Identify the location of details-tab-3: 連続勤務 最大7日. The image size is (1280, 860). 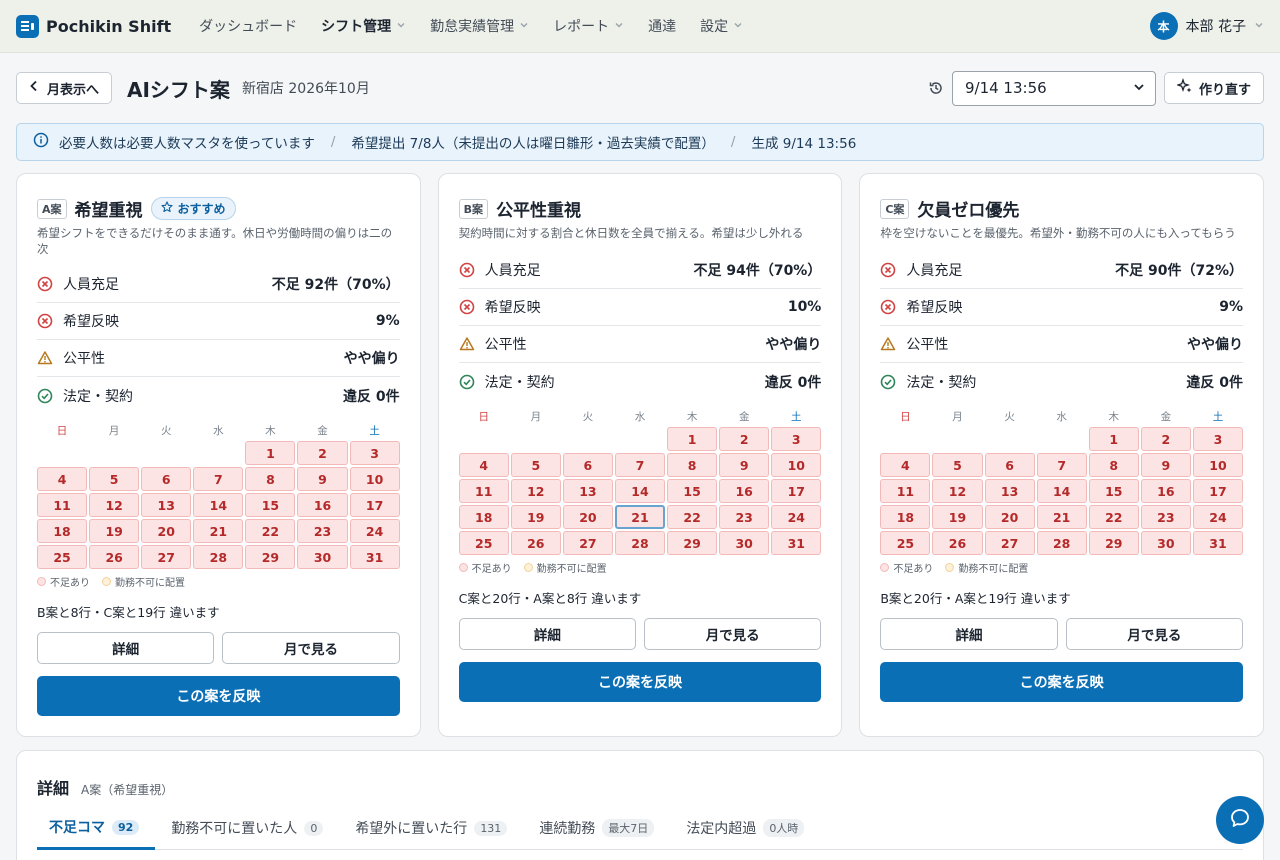
(596, 833).